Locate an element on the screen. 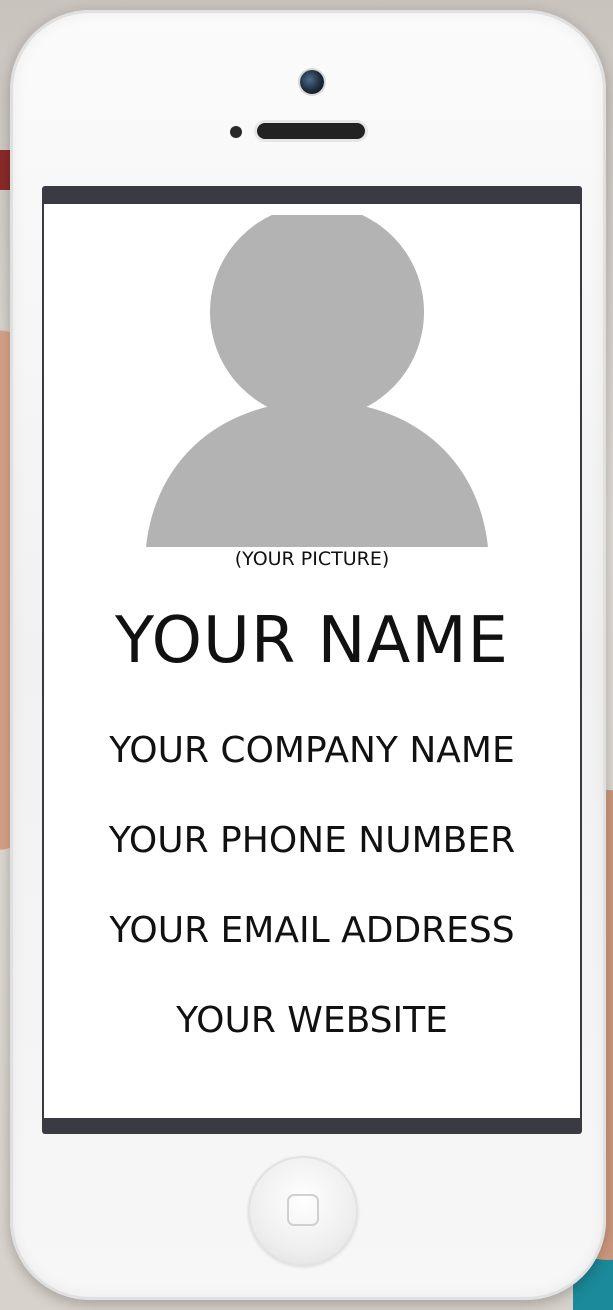 This screenshot has width=613, height=1310. website-link: YOUR WEBSITE is located at coordinates (312, 1020).